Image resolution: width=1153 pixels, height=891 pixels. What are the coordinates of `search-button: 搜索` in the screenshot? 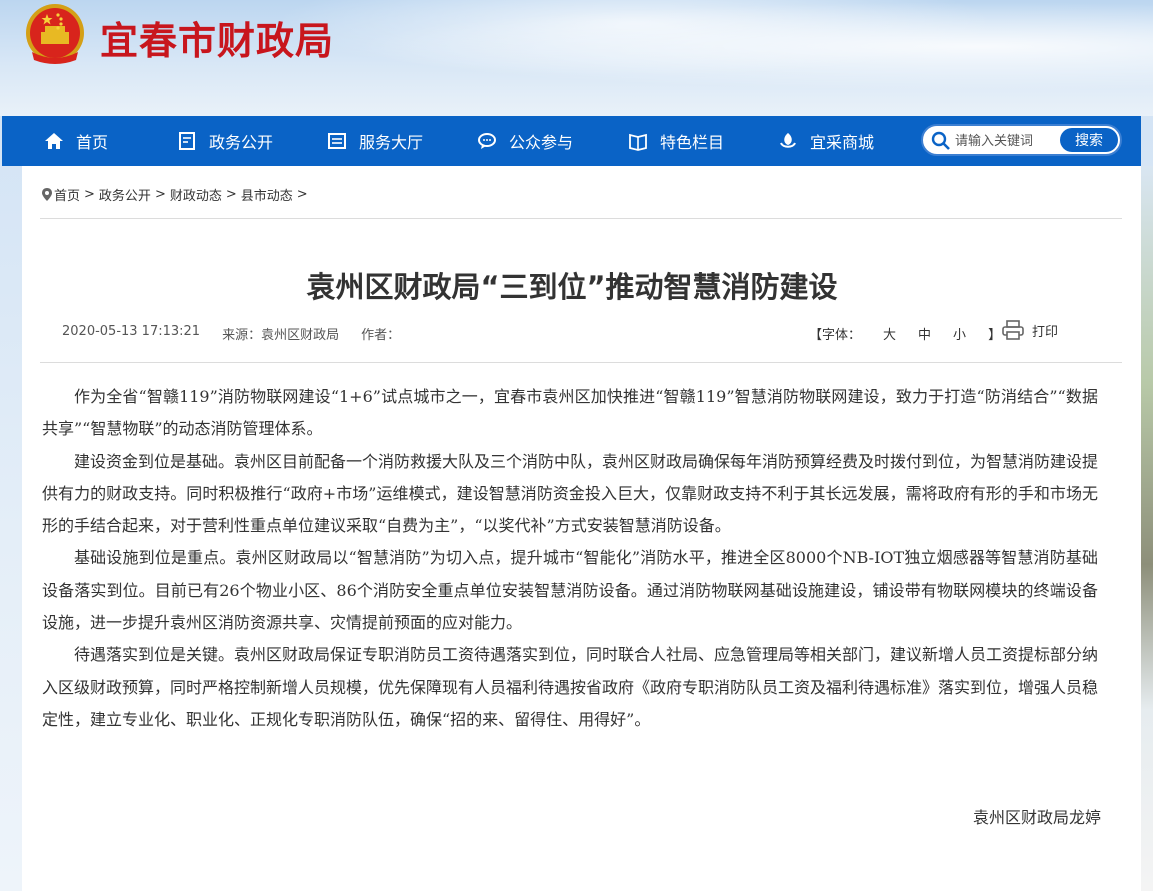 It's located at (1089, 140).